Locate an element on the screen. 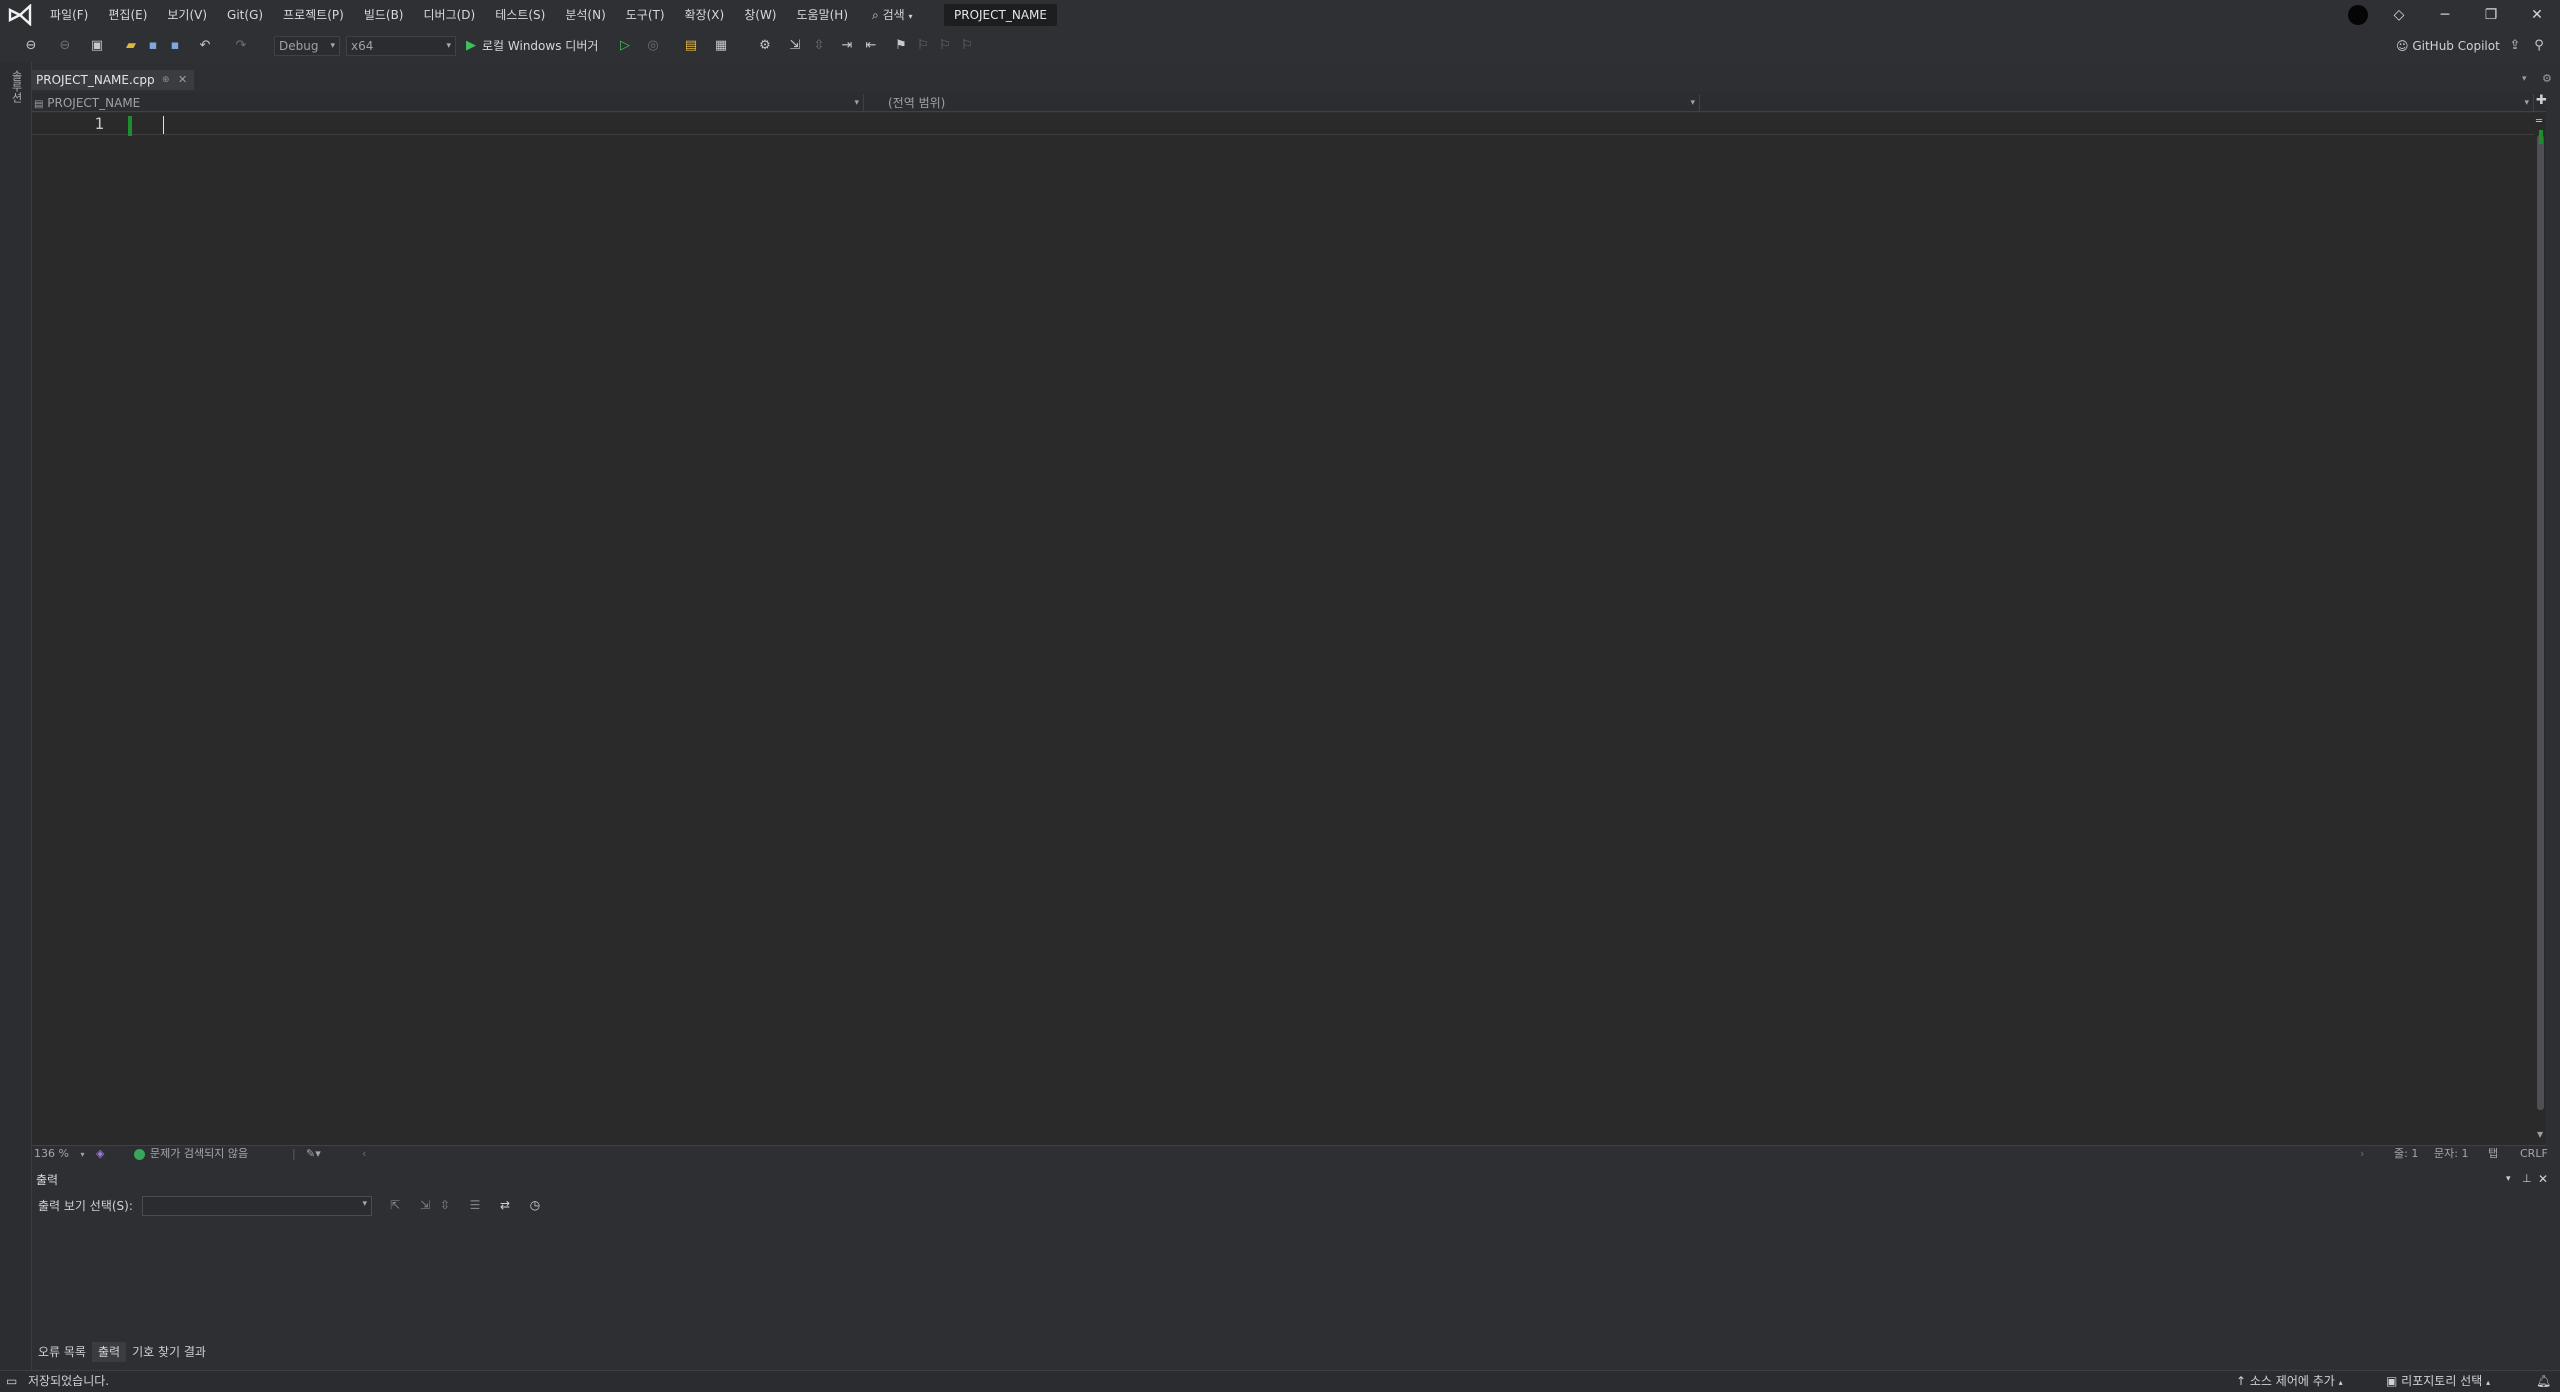  redo-icon: ↷ is located at coordinates (241, 46).